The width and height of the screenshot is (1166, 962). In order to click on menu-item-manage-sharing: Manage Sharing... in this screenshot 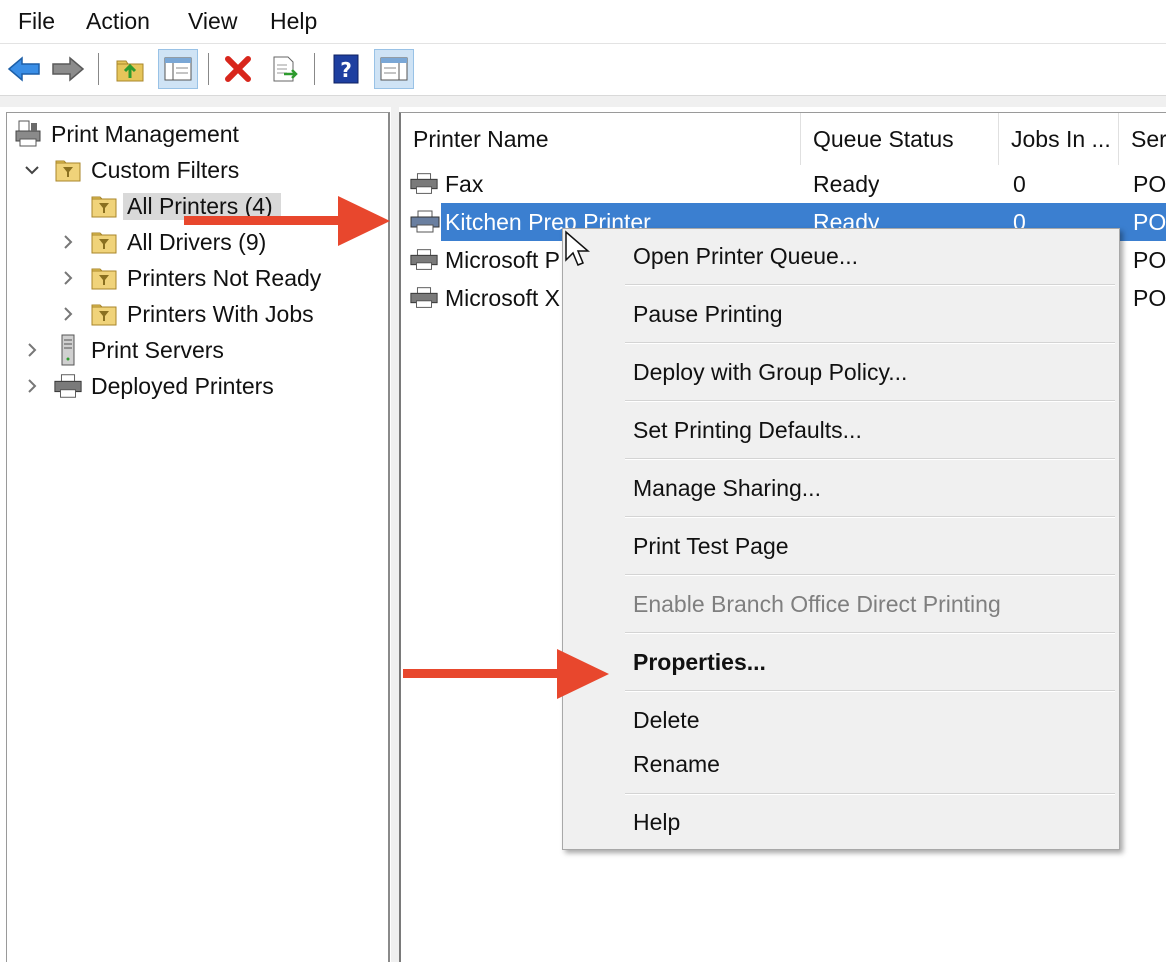, I will do `click(727, 488)`.